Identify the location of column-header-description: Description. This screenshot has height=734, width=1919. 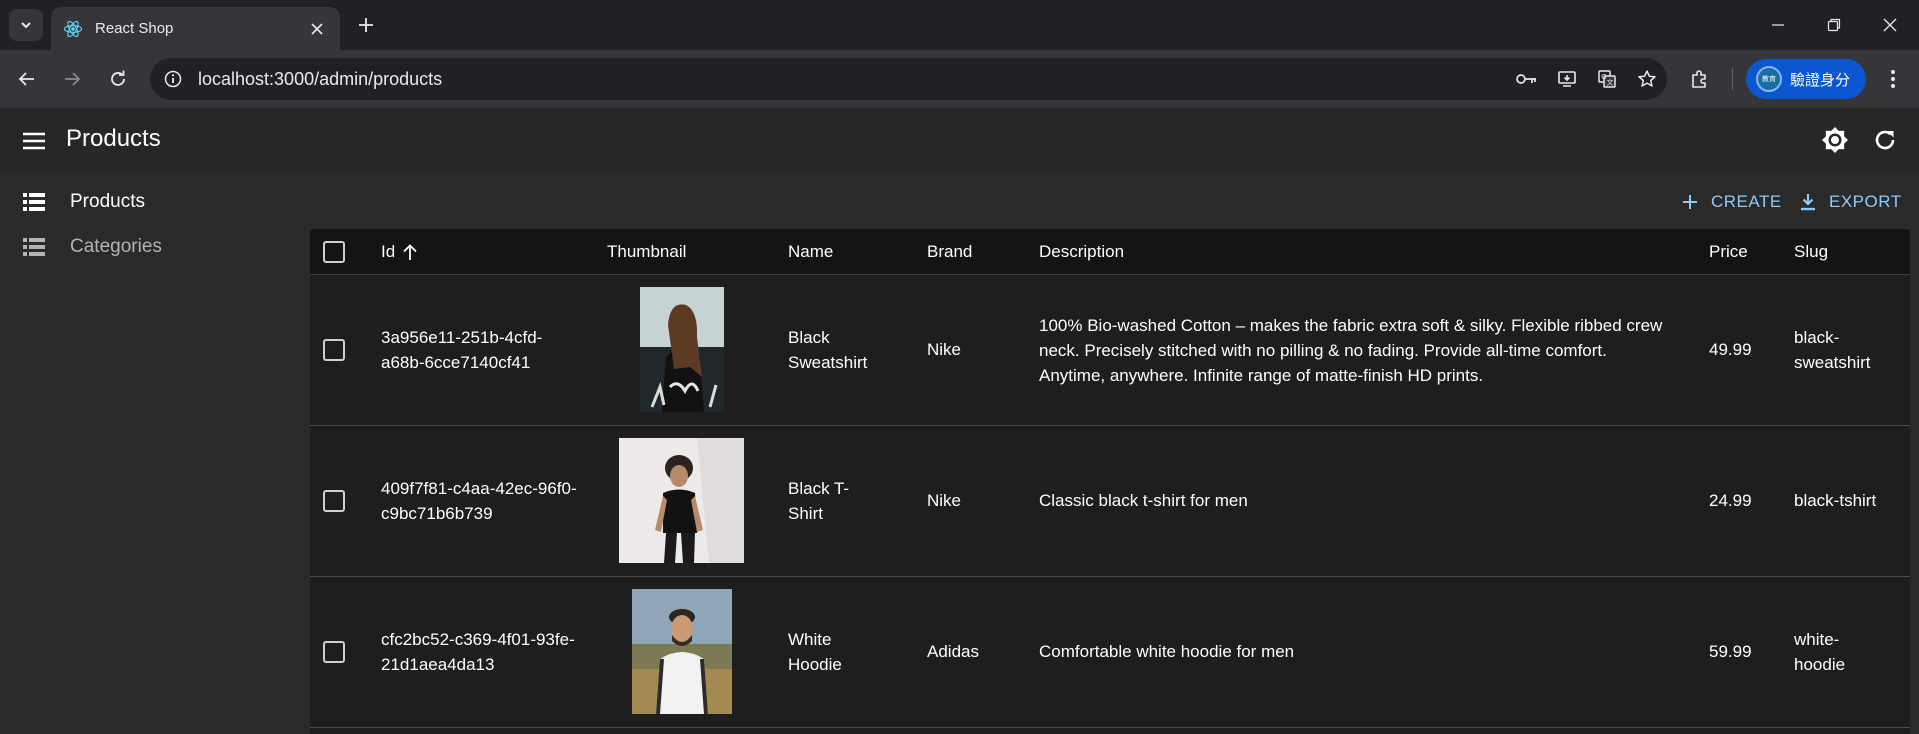
(1081, 252).